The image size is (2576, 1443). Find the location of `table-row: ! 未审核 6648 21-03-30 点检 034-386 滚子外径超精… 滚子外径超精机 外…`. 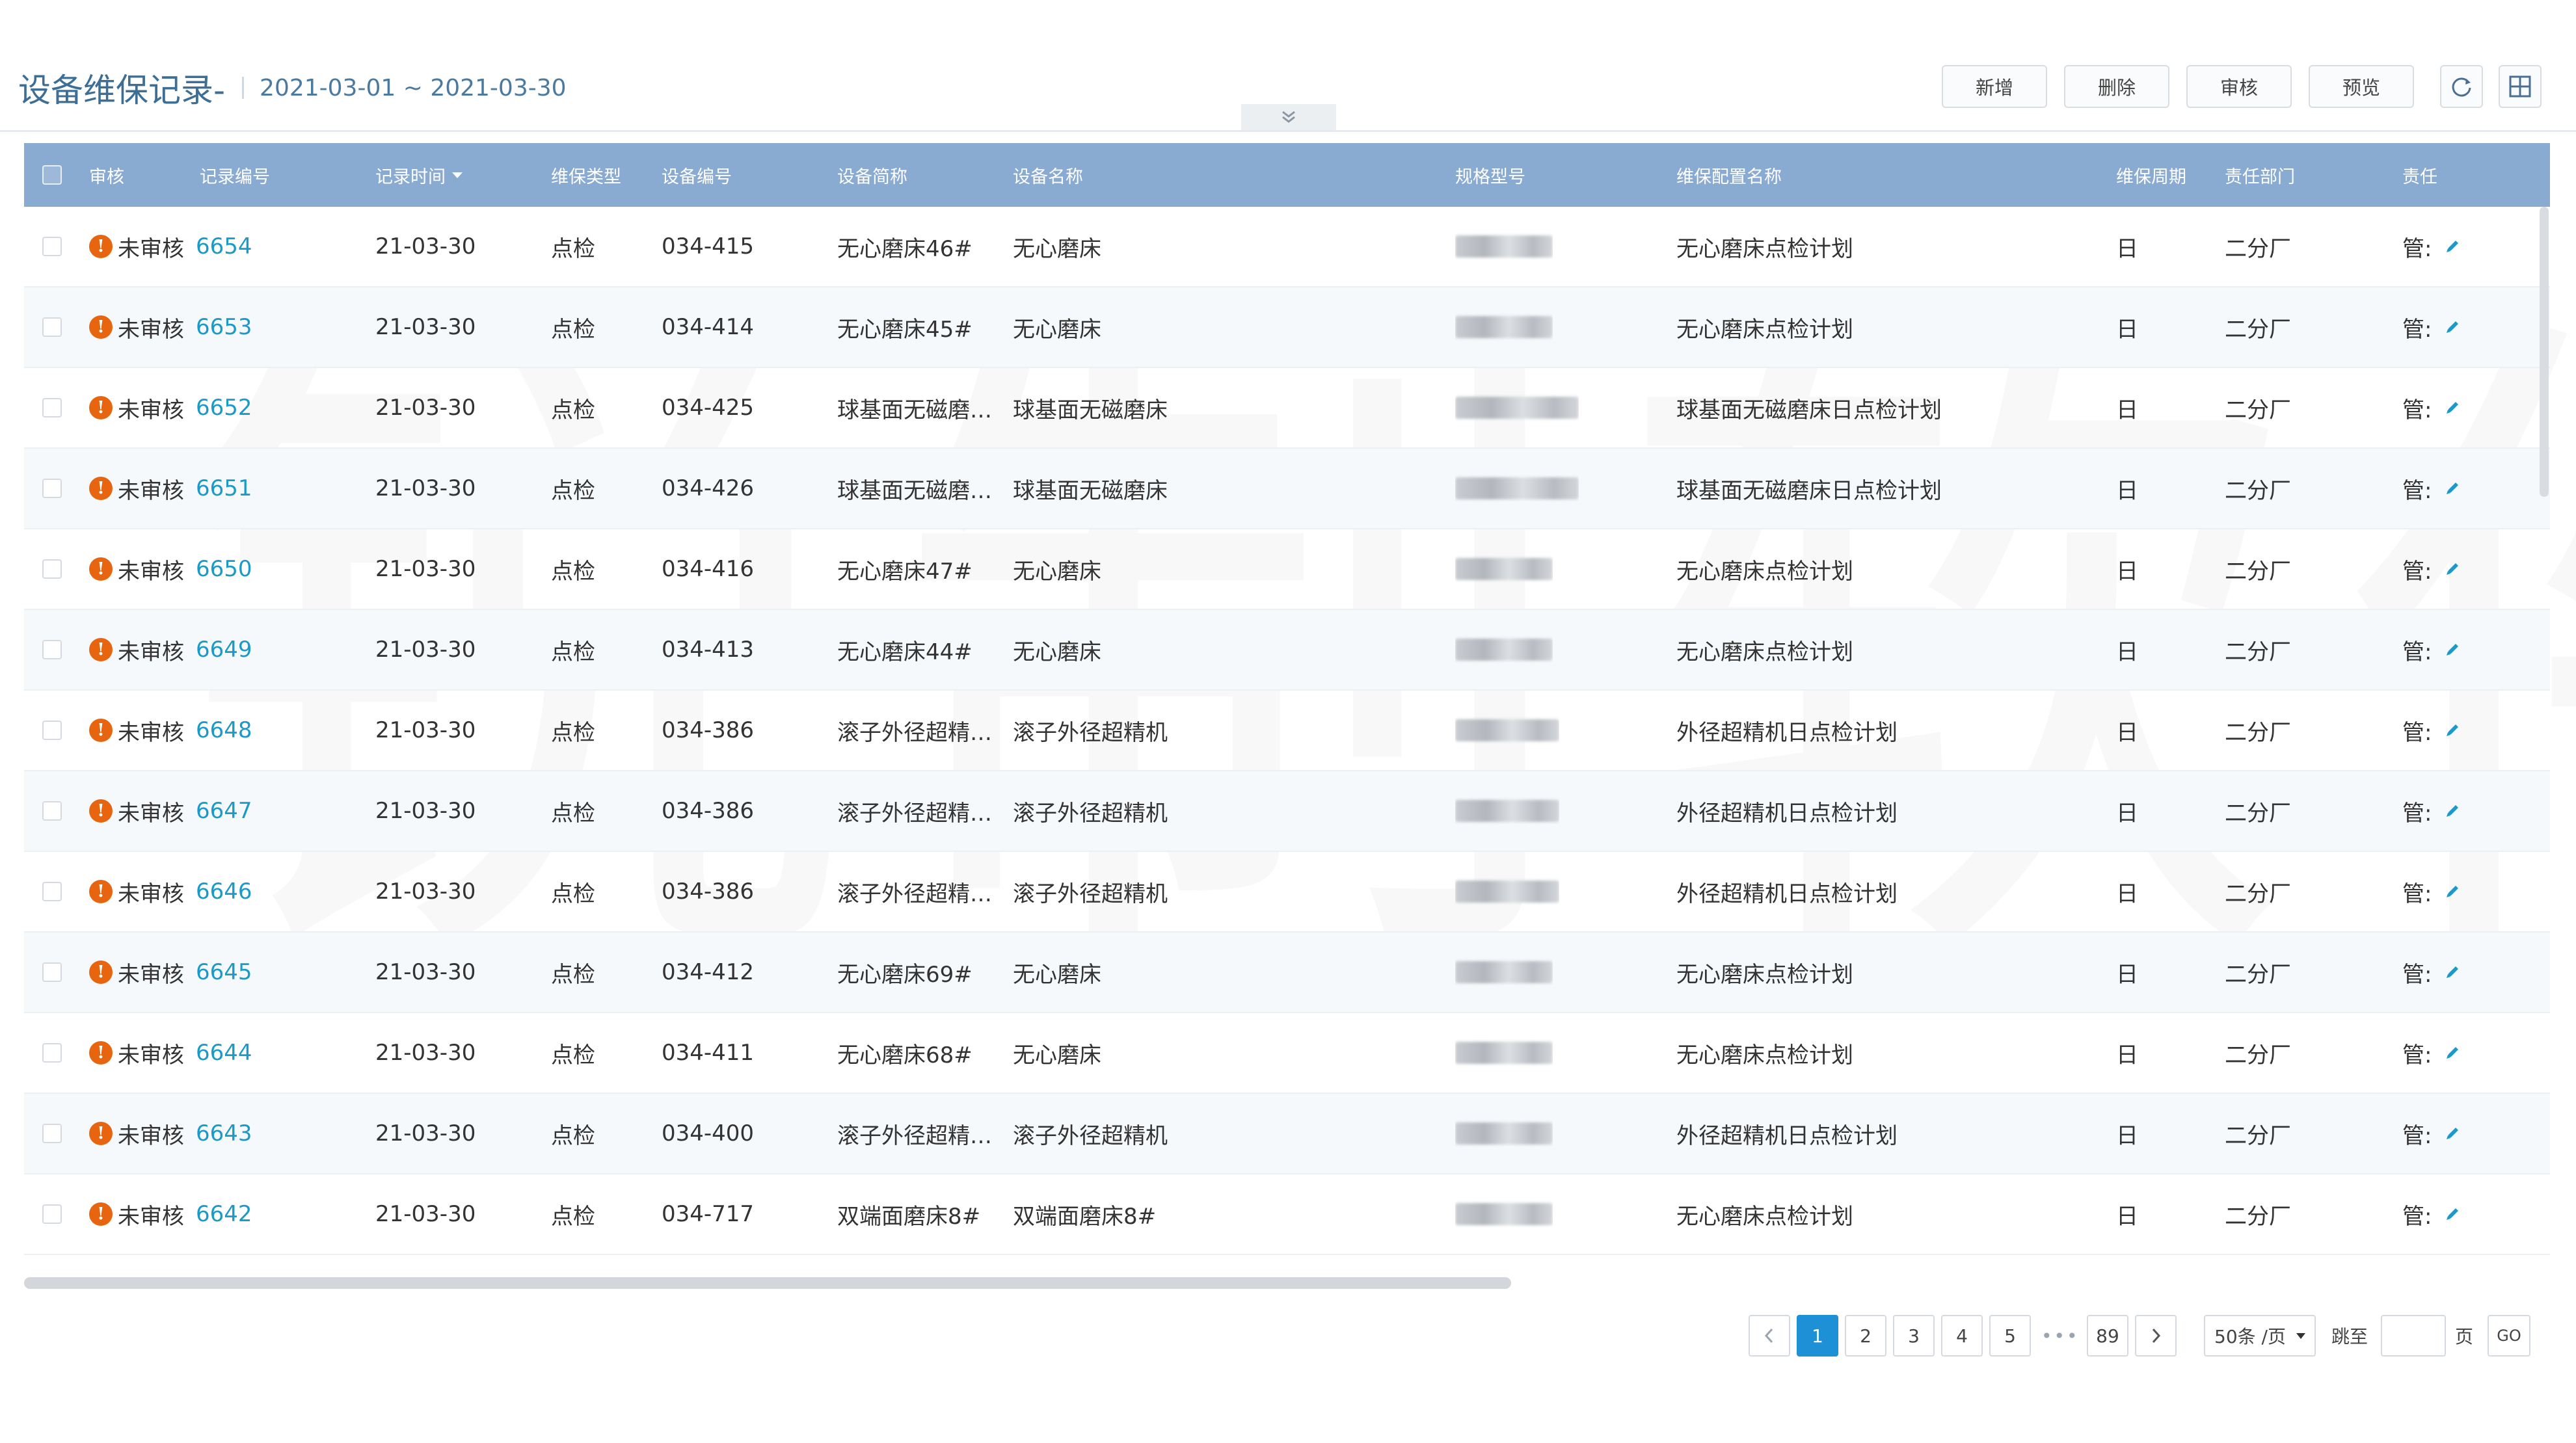

table-row: ! 未审核 6648 21-03-30 点检 034-386 滚子外径超精… 滚子外径超精机 外… is located at coordinates (1287, 731).